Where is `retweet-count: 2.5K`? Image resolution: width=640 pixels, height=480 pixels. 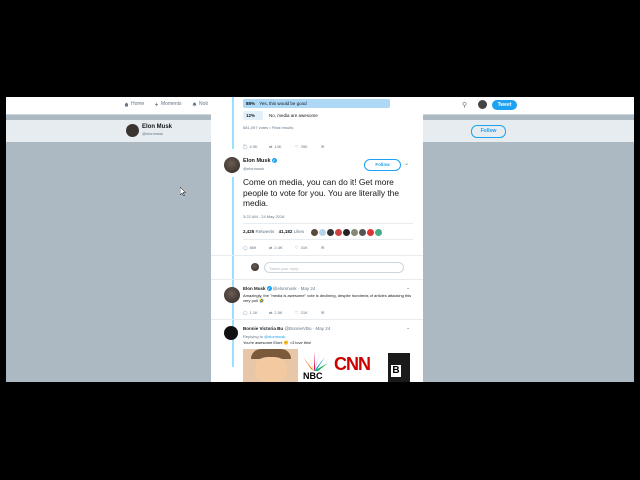 retweet-count: 2.5K is located at coordinates (278, 312).